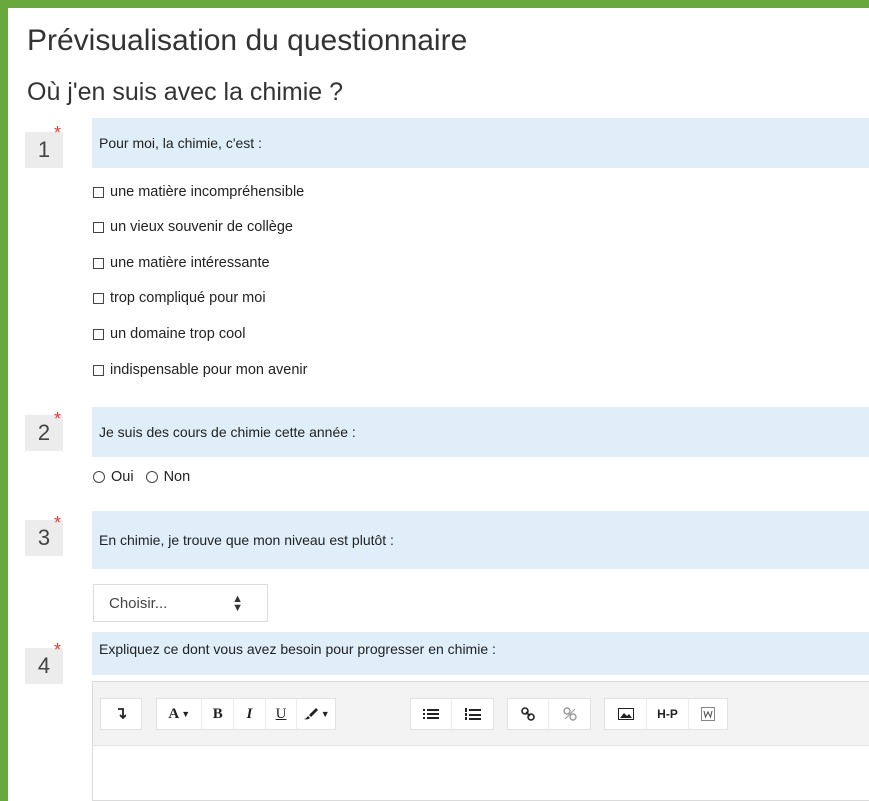 The height and width of the screenshot is (801, 869). I want to click on rich-text-editor: A ▼ B I U ▼ H-P, so click(480, 741).